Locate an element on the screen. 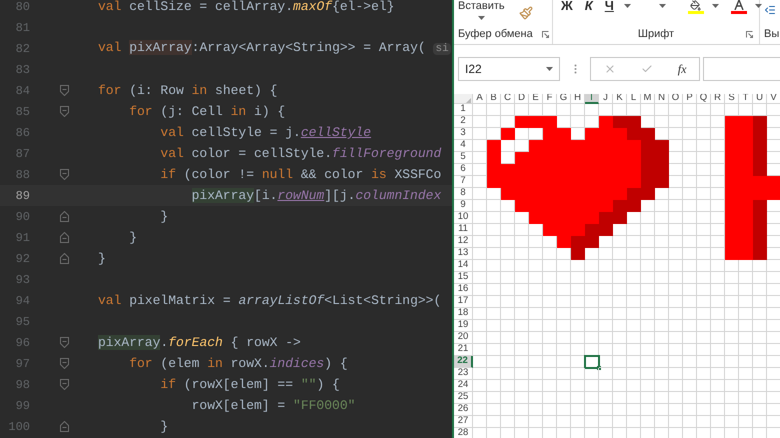 This screenshot has width=780, height=438. line-number: 84 is located at coordinates (23, 91).